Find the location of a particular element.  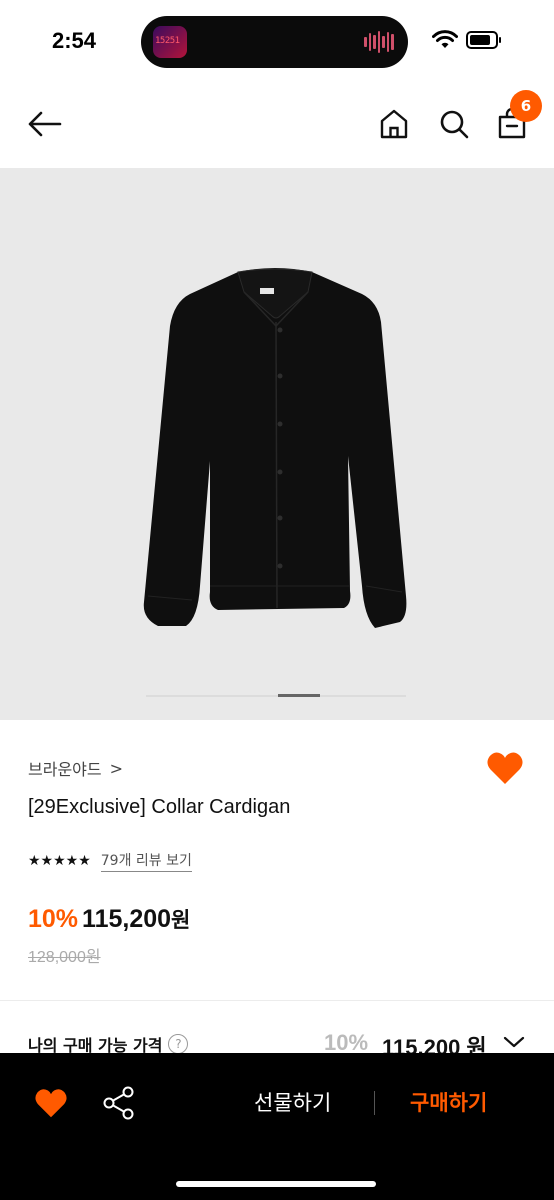

live-activity-text: 15251 is located at coordinates (167, 41).